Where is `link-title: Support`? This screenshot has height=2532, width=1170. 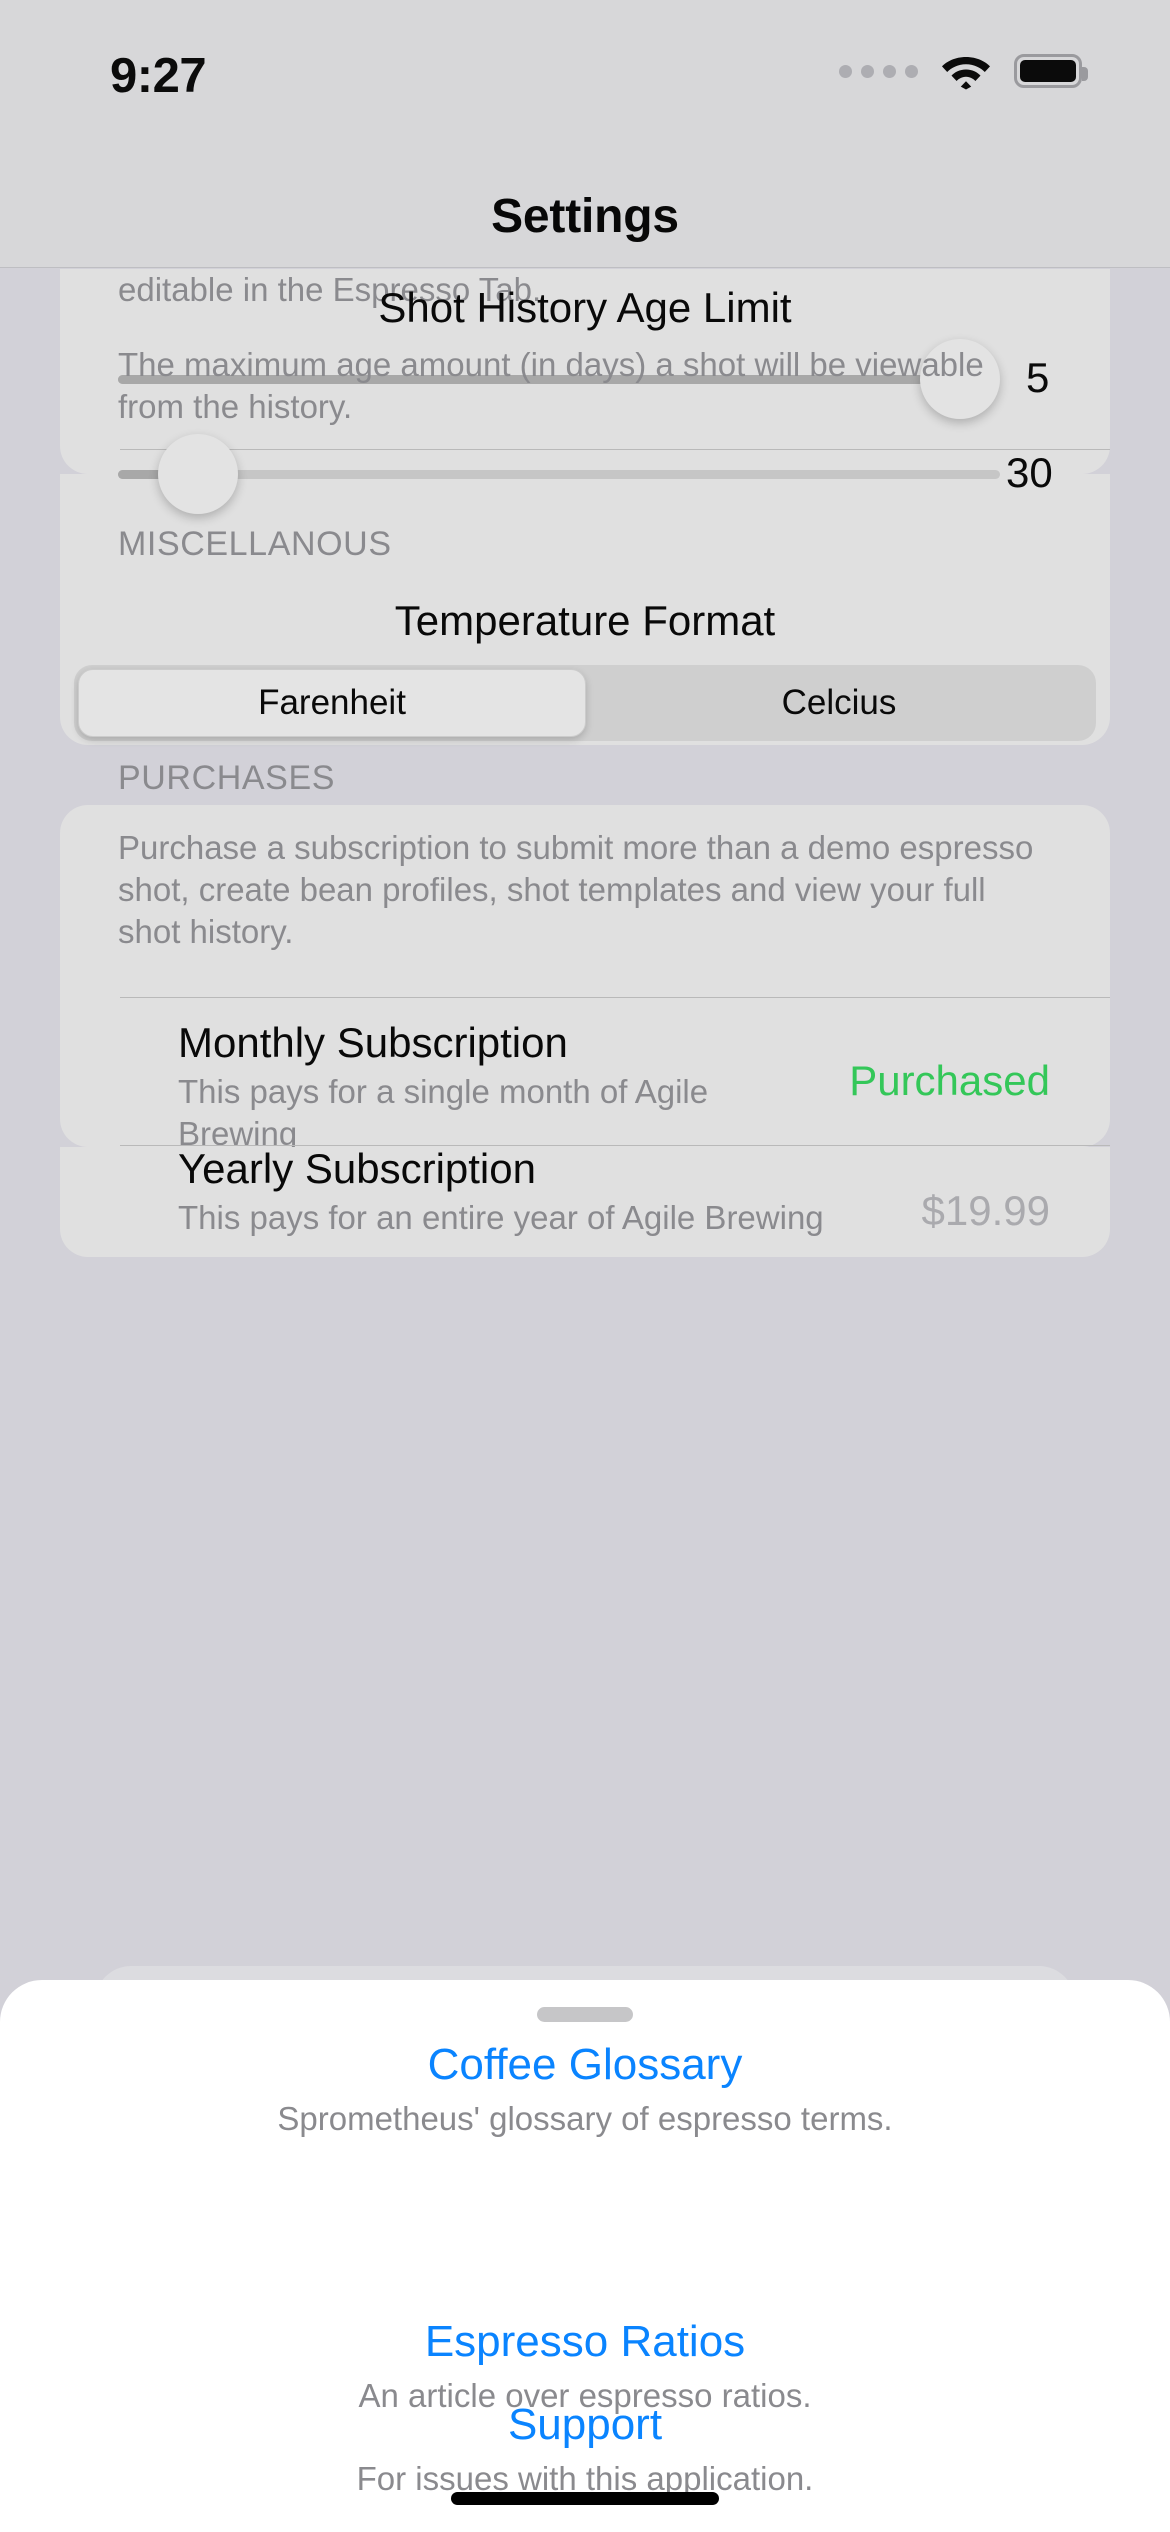 link-title: Support is located at coordinates (585, 2425).